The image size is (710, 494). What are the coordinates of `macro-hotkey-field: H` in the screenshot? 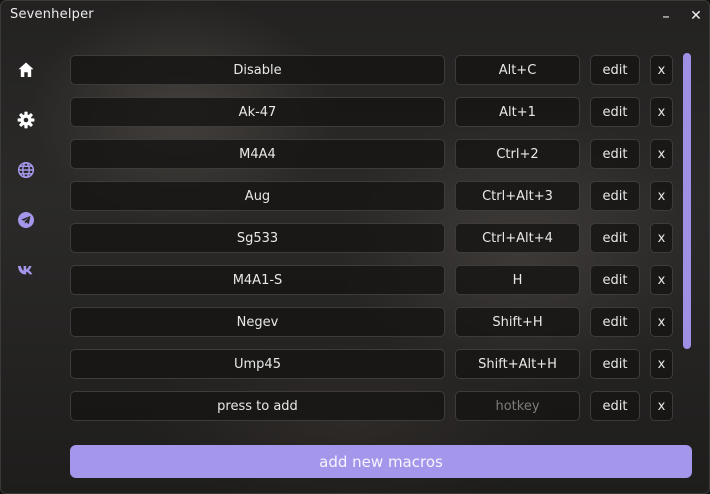 It's located at (517, 280).